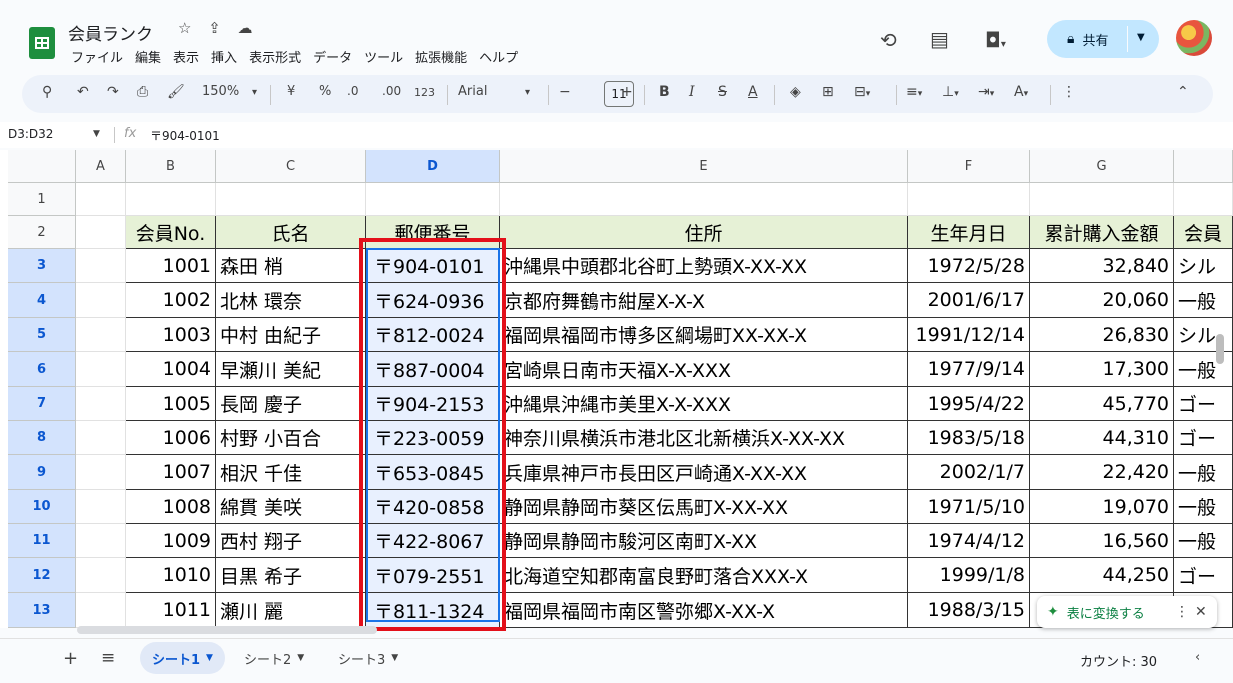  I want to click on table-header-cell: 生年月日, so click(969, 232).